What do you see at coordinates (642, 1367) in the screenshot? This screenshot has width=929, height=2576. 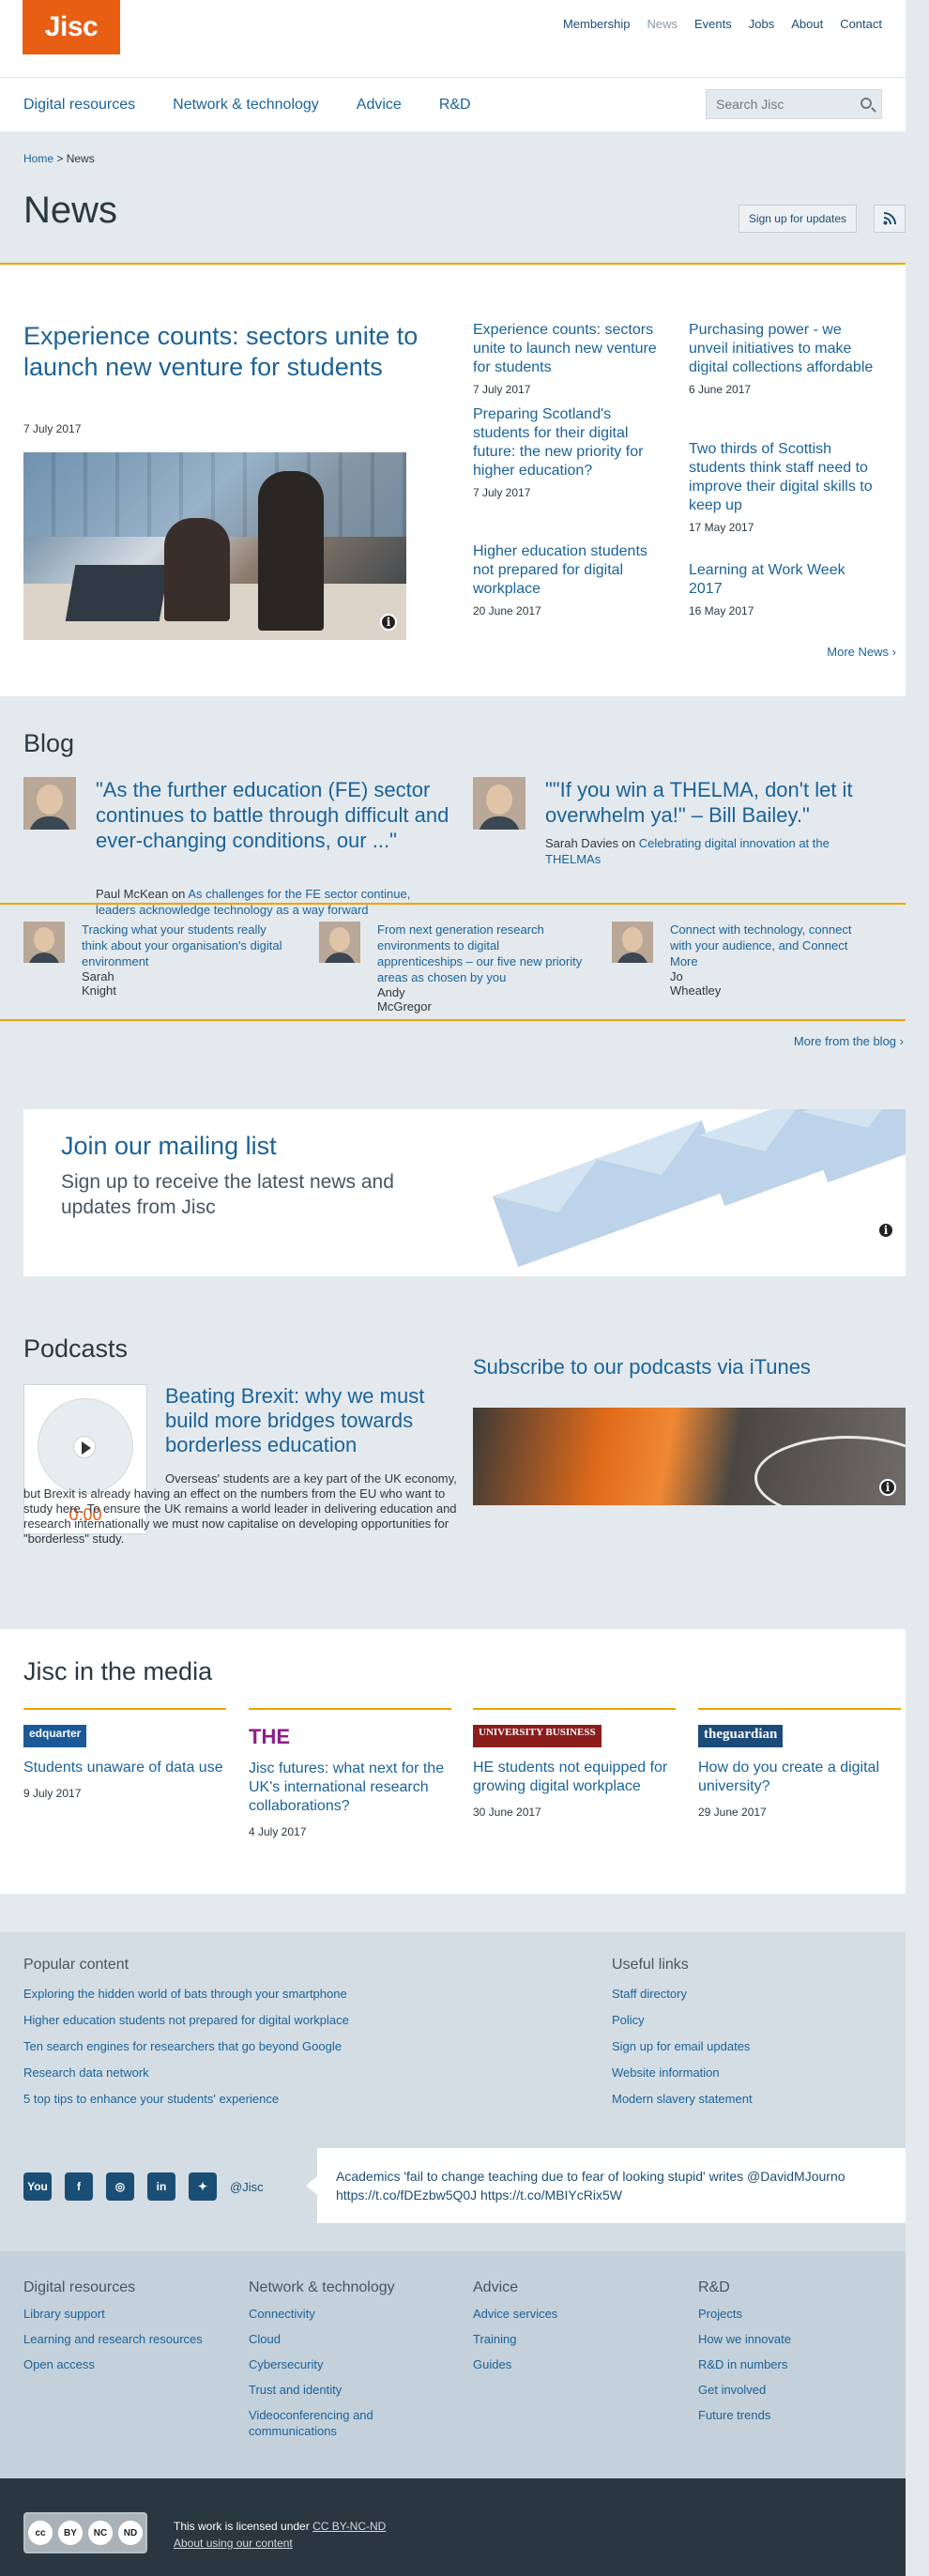 I see `podcast-subscribe-title: Subscribe to our podcasts via iTunes` at bounding box center [642, 1367].